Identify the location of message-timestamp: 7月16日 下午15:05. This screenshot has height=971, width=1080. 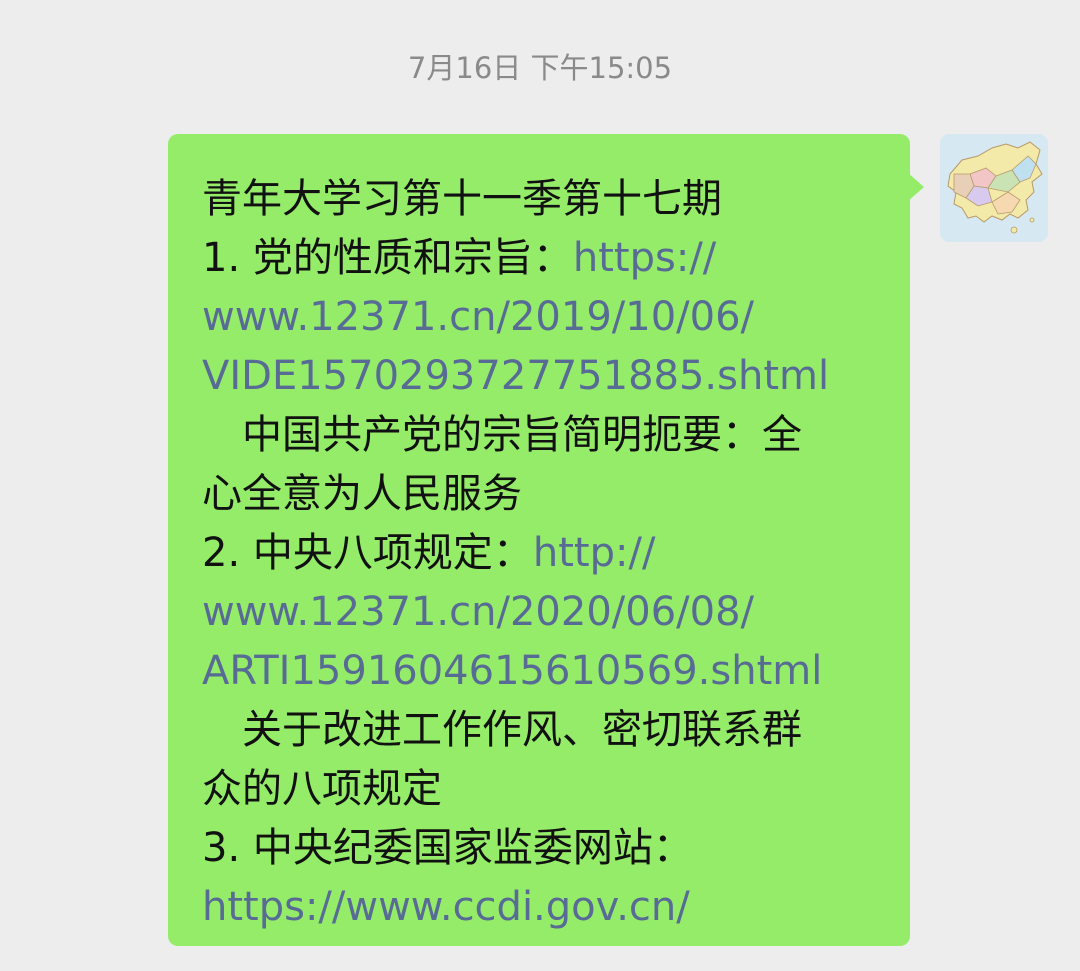
(540, 68).